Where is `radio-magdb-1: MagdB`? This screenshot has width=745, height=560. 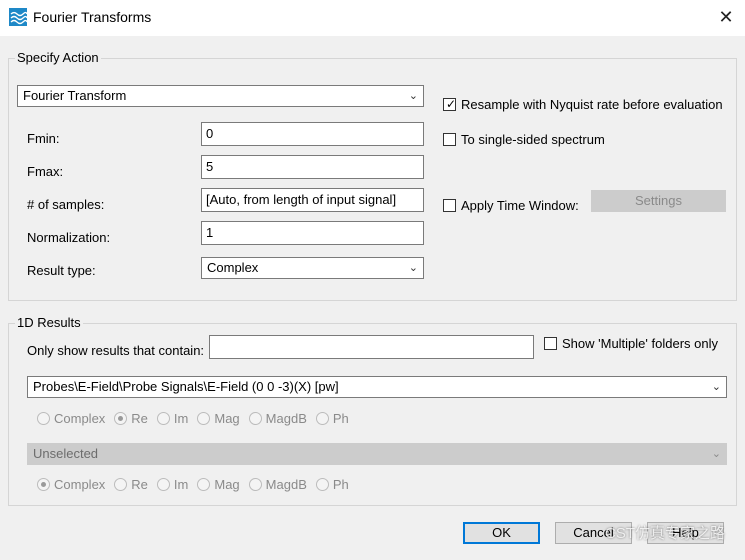 radio-magdb-1: MagdB is located at coordinates (277, 418).